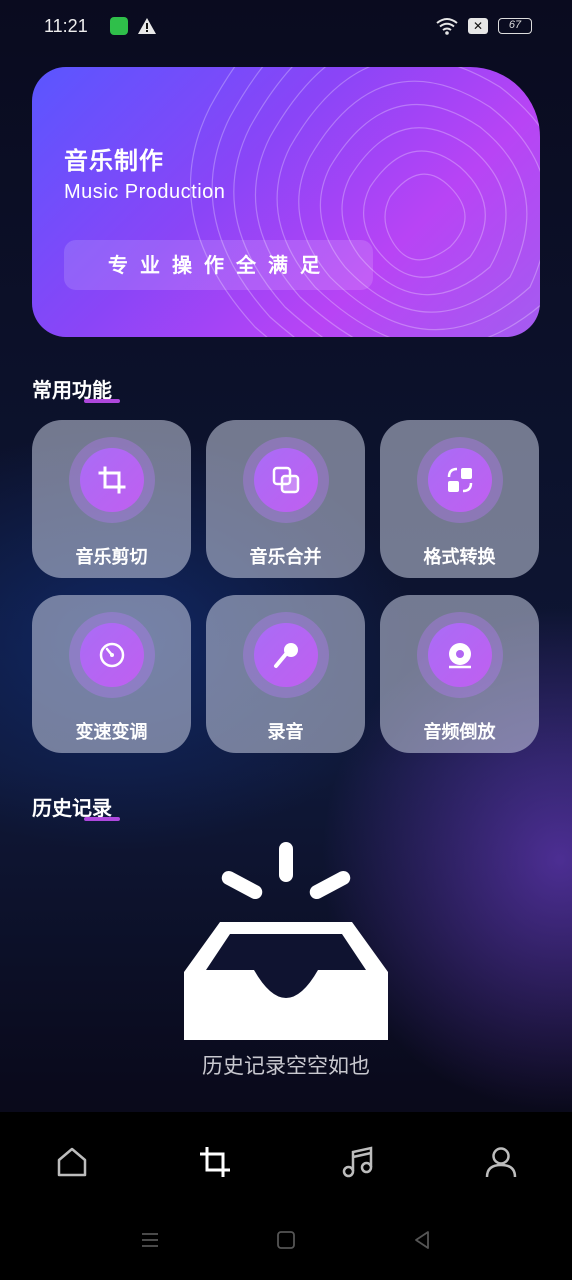 Image resolution: width=572 pixels, height=1280 pixels. I want to click on wave-lines-decoration, so click(365, 202).